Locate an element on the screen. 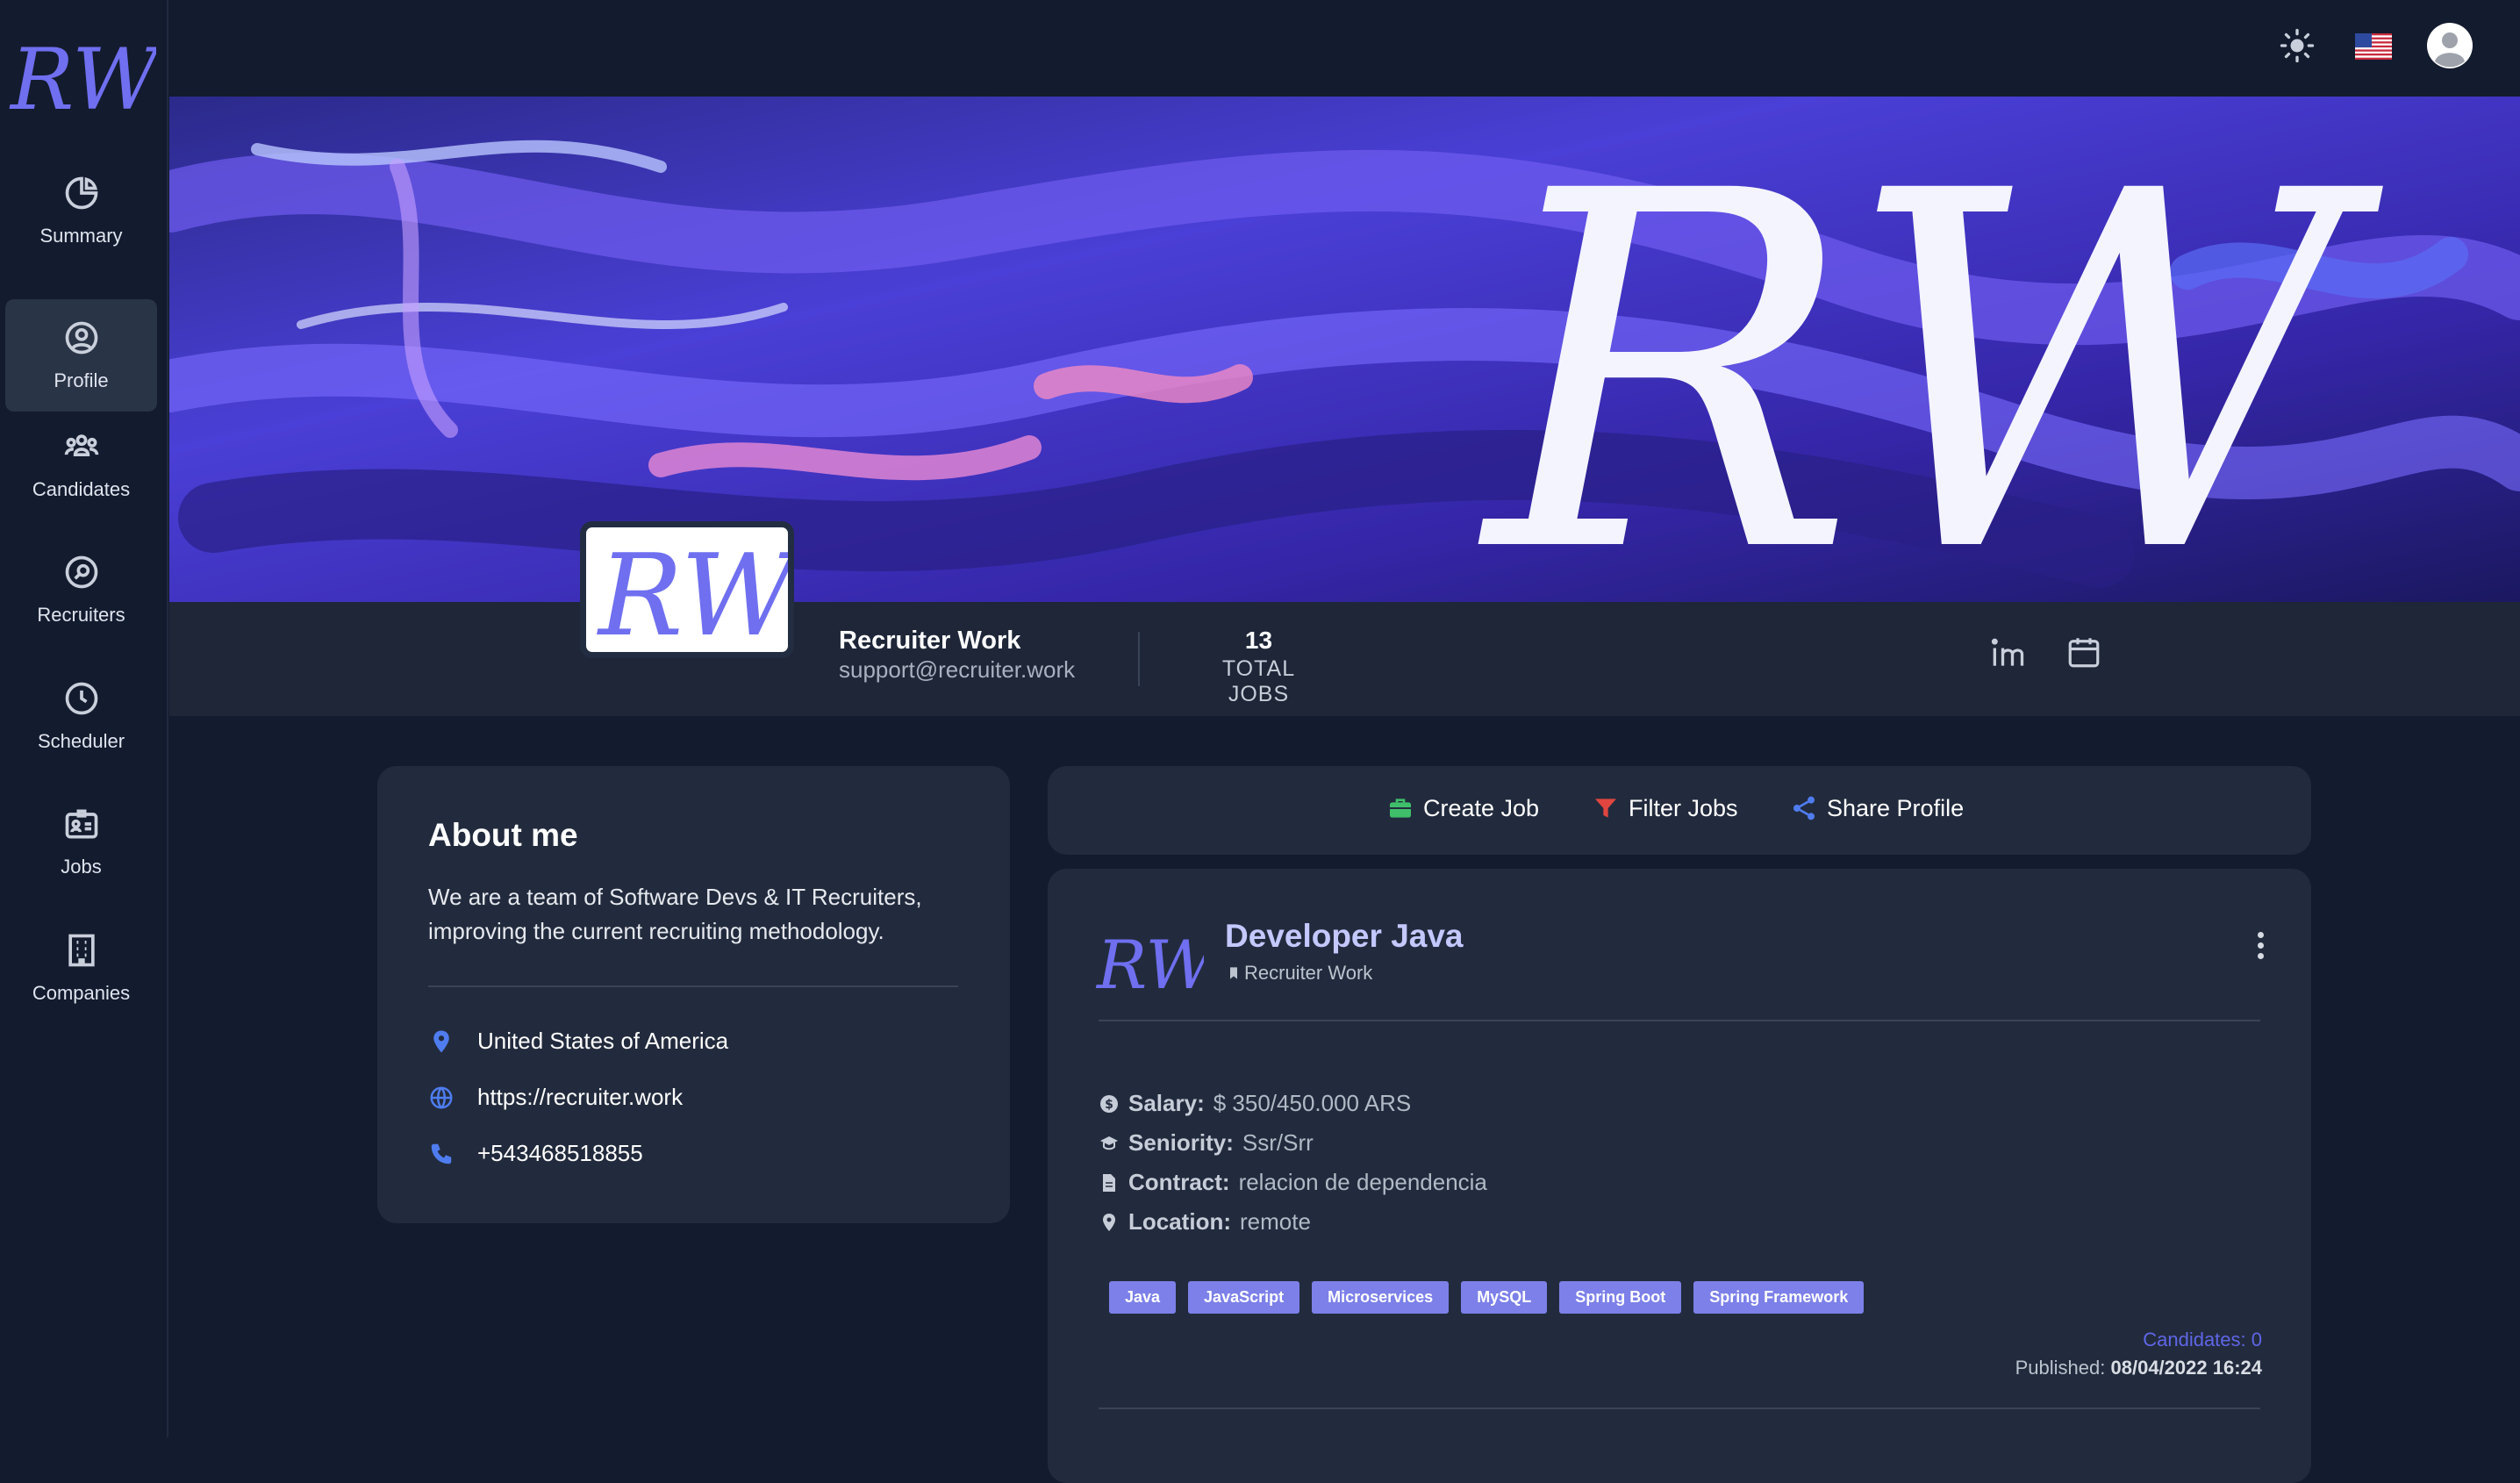  dollar-circle-icon: $ is located at coordinates (1109, 1103).